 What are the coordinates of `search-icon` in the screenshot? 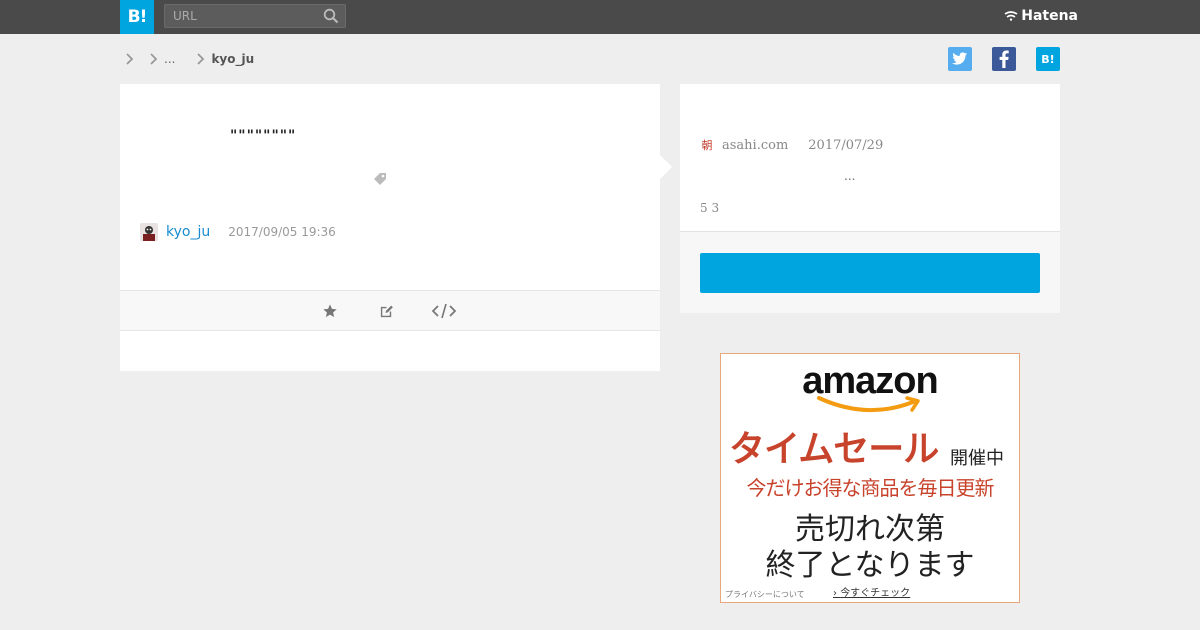 It's located at (331, 16).